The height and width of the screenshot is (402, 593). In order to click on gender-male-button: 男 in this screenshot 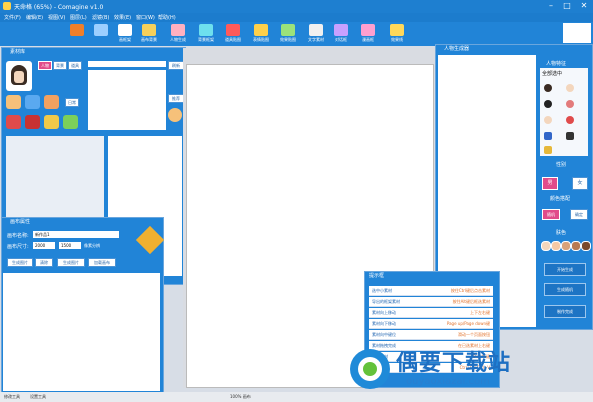, I will do `click(550, 183)`.